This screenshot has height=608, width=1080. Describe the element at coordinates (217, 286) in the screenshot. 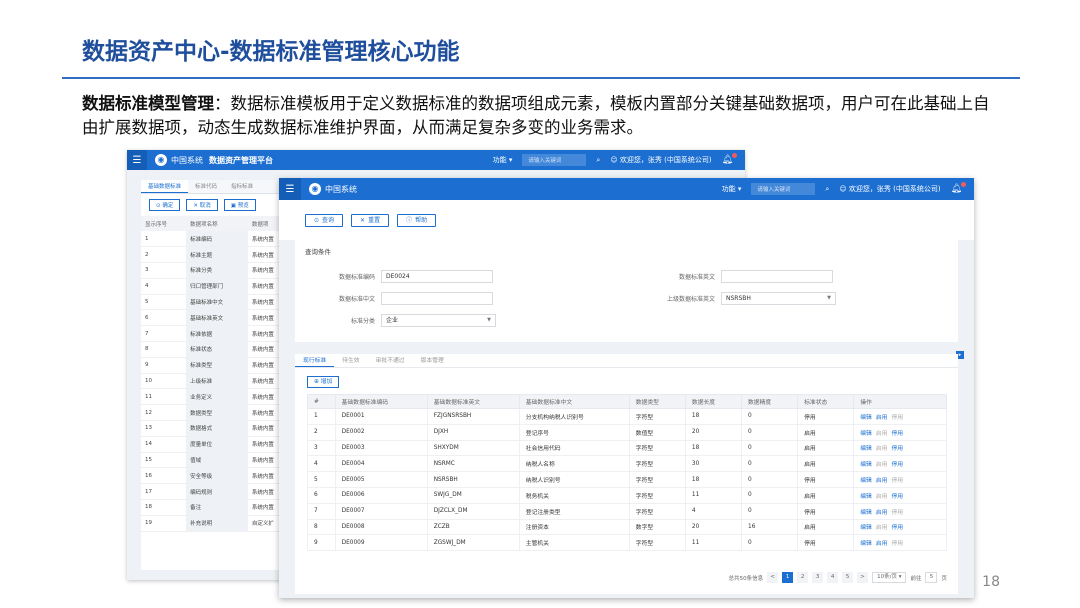

I see `table-row: 4 归口管理部门 系统内置` at that location.